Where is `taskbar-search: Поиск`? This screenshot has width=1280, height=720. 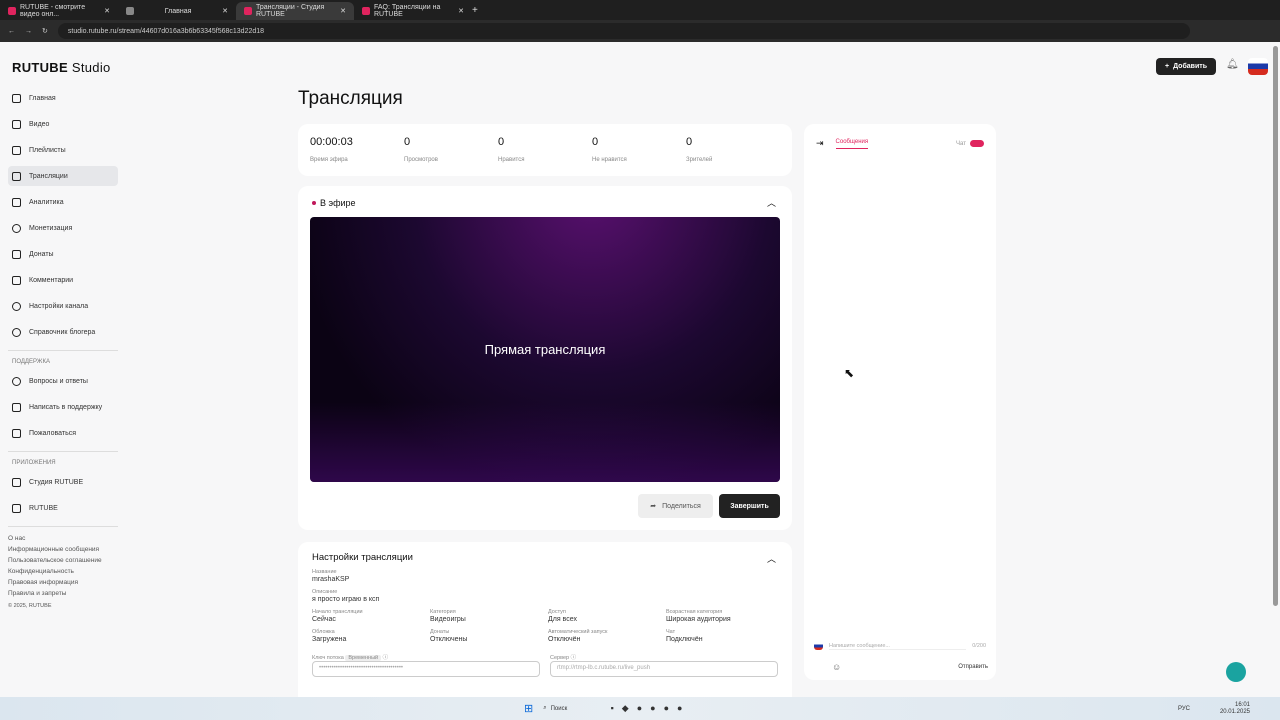 taskbar-search: Поиск is located at coordinates (581, 709).